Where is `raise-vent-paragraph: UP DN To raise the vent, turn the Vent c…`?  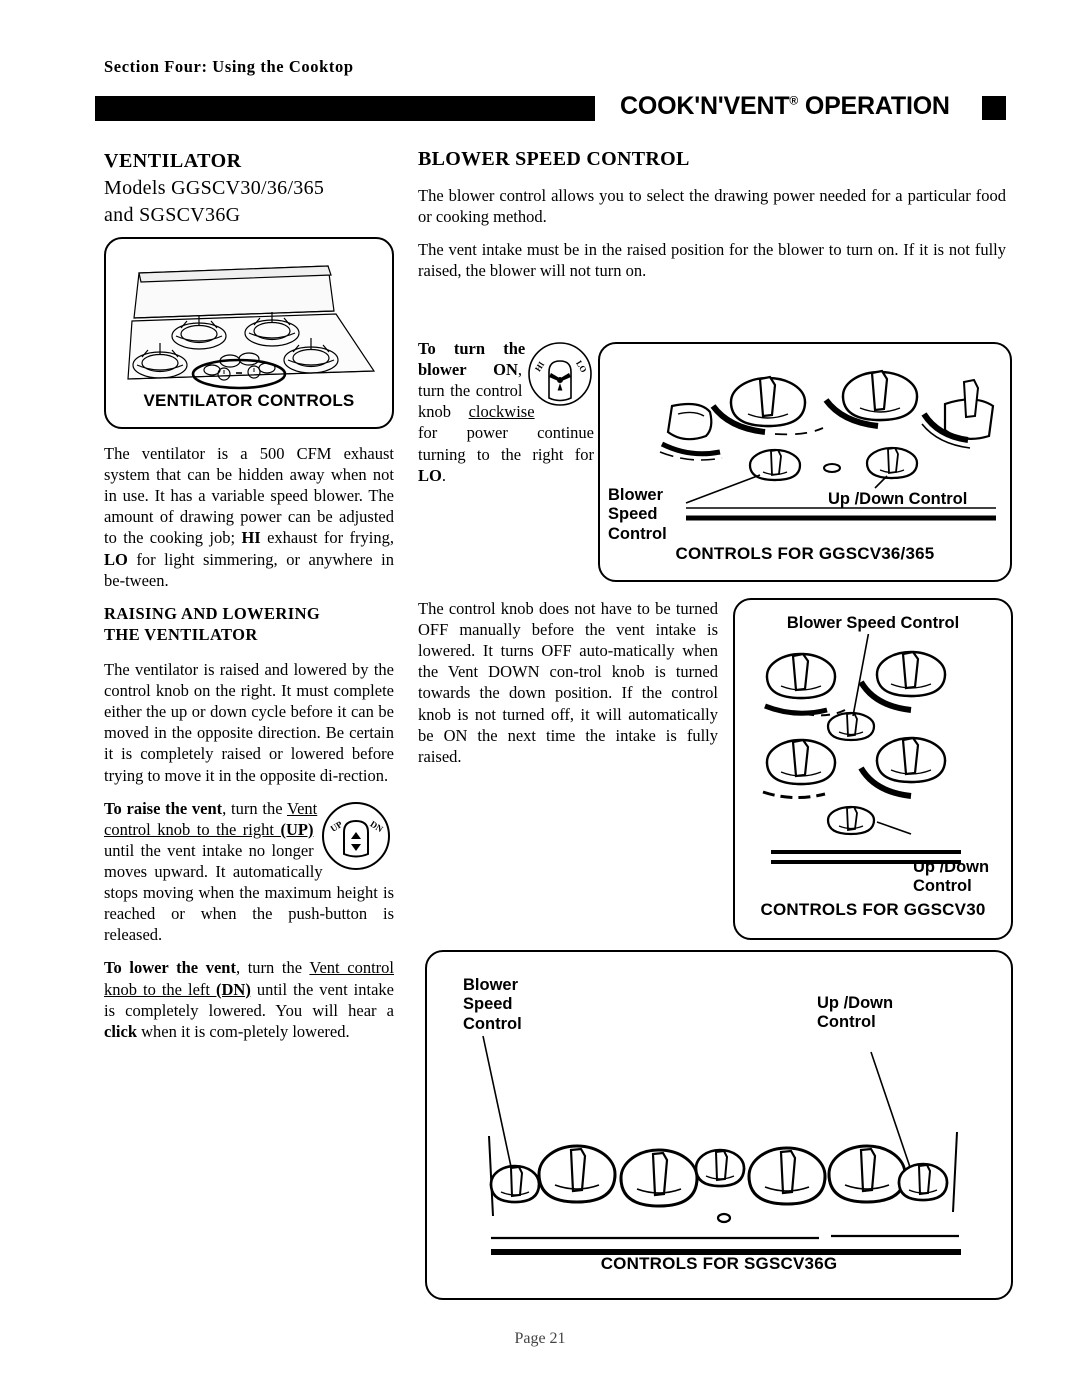 raise-vent-paragraph: UP DN To raise the vent, turn the Vent c… is located at coordinates (249, 871).